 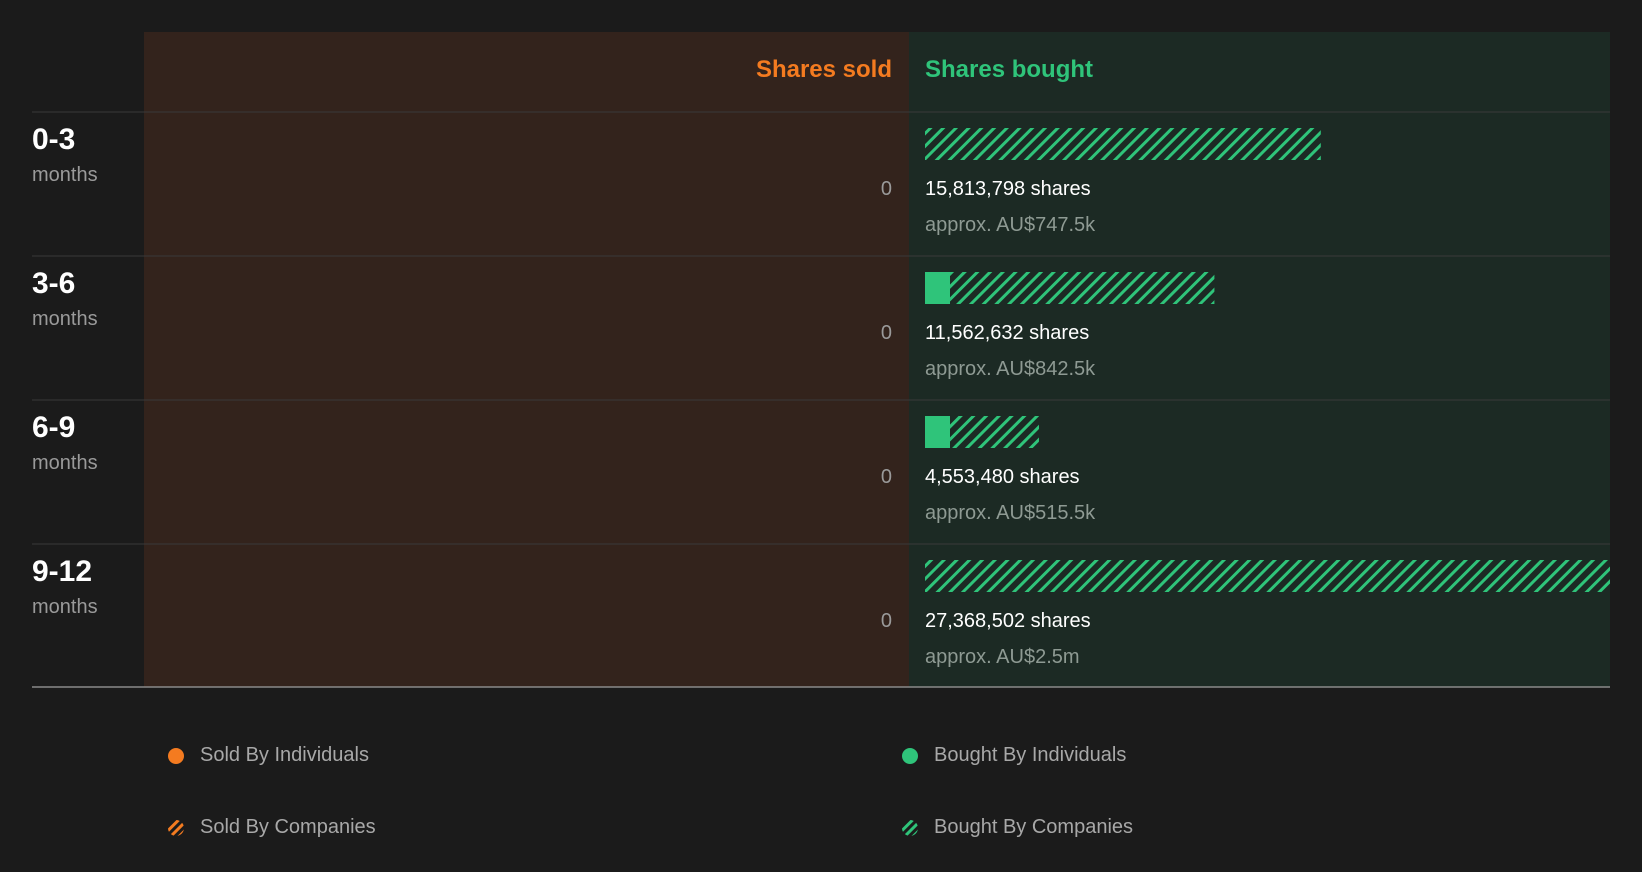 I want to click on legend-label: Bought By Individuals, so click(x=1030, y=755).